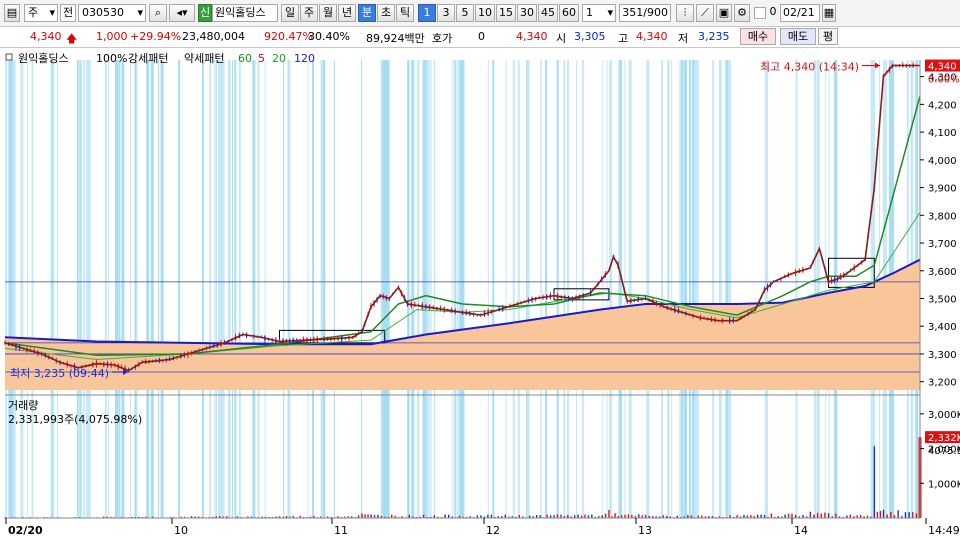  What do you see at coordinates (493, 530) in the screenshot?
I see `x-tick-label: 12` at bounding box center [493, 530].